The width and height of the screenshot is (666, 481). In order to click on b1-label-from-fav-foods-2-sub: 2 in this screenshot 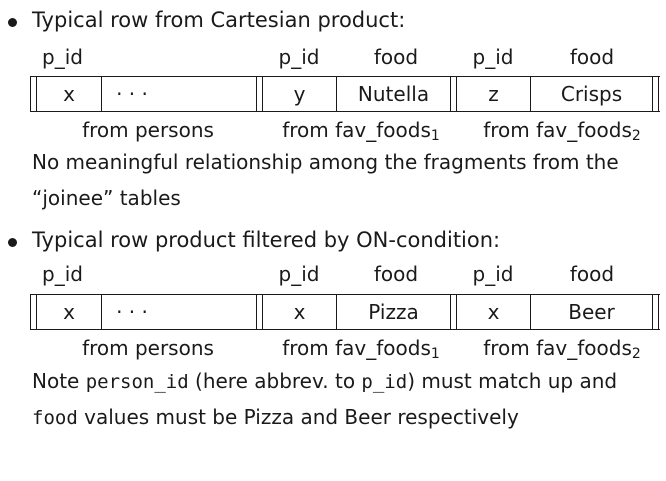, I will do `click(636, 136)`.